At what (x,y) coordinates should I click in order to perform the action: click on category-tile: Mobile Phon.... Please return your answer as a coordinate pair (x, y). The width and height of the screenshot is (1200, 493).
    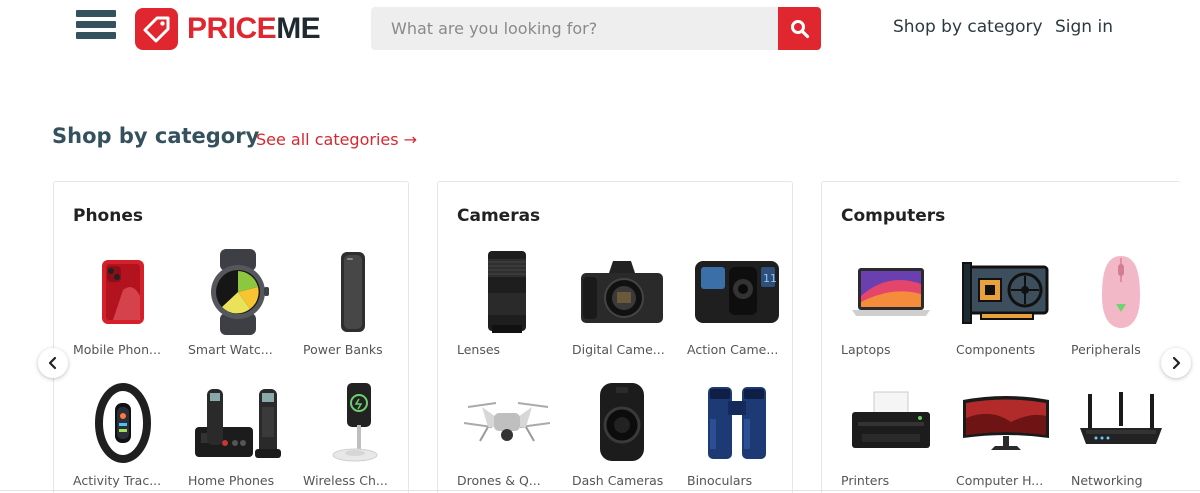
    Looking at the image, I should click on (123, 304).